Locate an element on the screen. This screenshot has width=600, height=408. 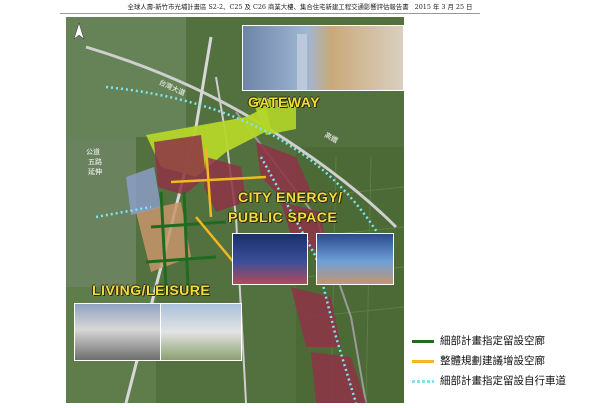
city-energy-photo-left is located at coordinates (270, 259).